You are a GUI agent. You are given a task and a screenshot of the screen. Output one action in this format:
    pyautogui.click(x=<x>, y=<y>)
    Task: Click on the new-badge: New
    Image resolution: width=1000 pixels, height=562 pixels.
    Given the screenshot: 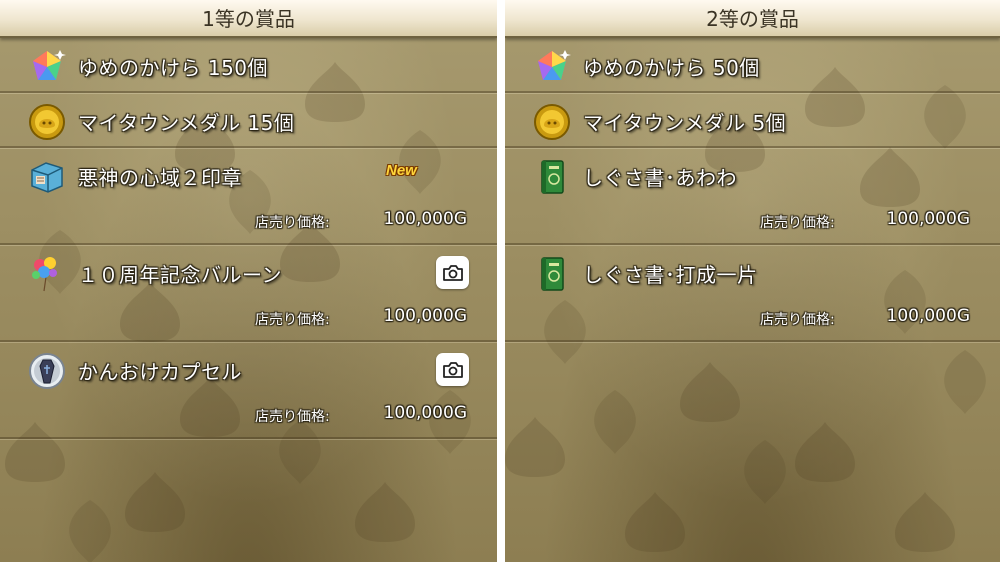 What is the action you would take?
    pyautogui.click(x=401, y=170)
    